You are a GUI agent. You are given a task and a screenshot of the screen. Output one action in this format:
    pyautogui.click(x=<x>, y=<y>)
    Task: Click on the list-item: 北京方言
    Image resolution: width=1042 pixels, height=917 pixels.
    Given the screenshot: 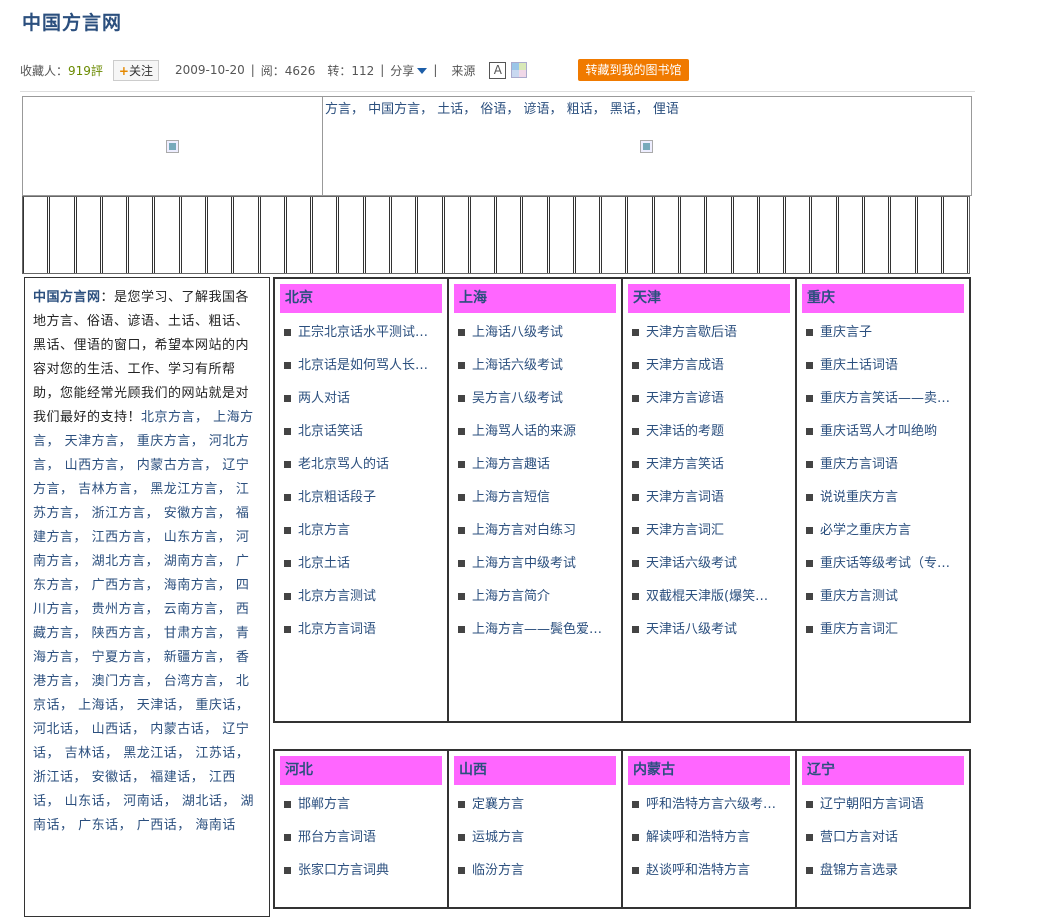 What is the action you would take?
    pyautogui.click(x=361, y=530)
    